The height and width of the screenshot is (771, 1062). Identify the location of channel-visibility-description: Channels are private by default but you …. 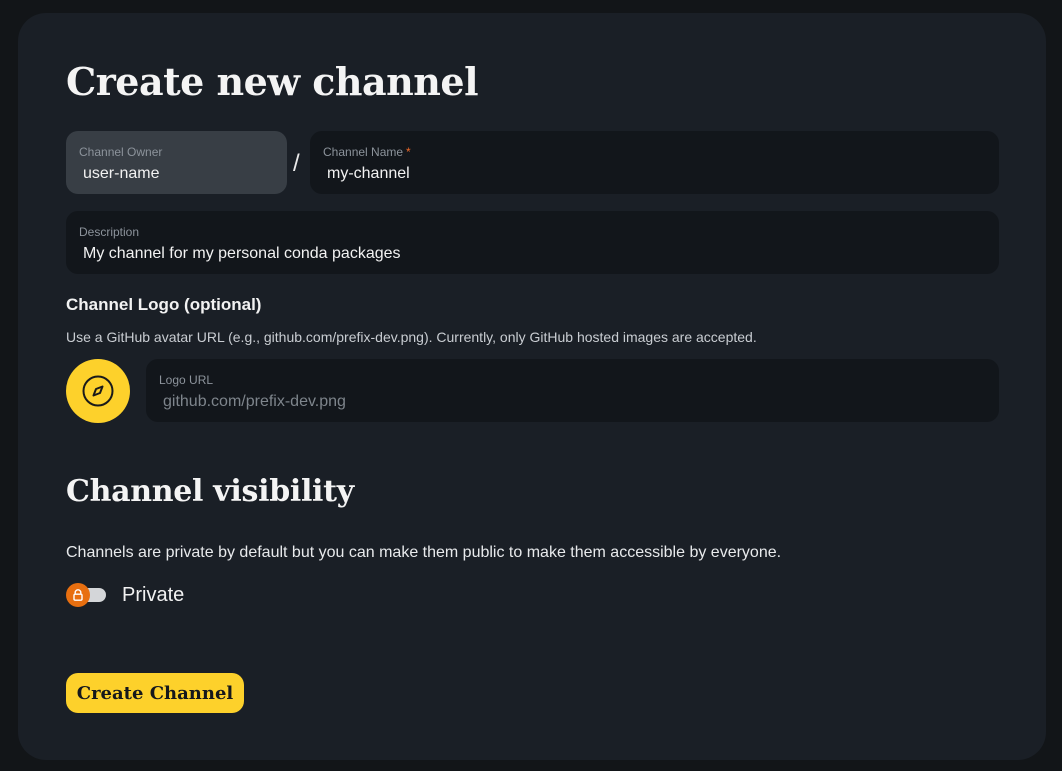
(424, 552).